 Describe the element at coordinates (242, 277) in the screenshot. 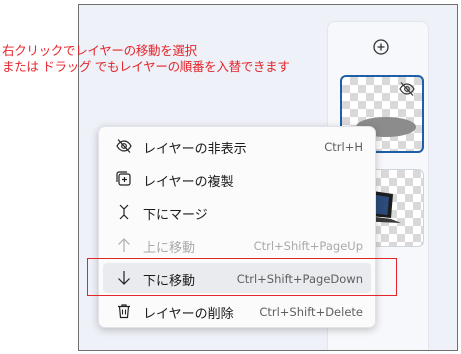

I see `highlight-box` at that location.